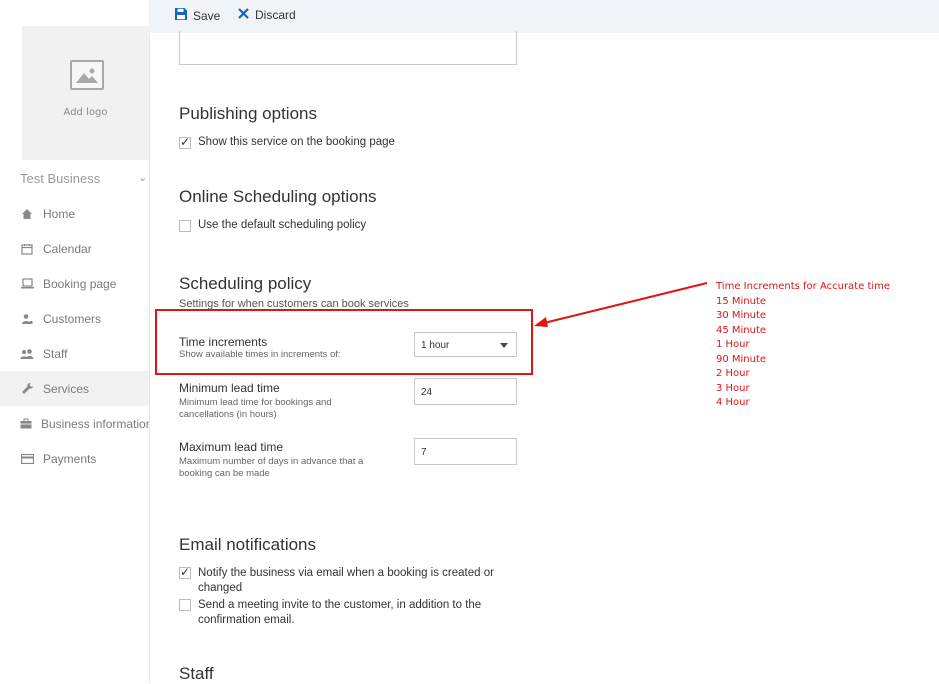 The image size is (939, 684). Describe the element at coordinates (282, 225) in the screenshot. I see `checkbox-label: Use the default scheduling policy` at that location.